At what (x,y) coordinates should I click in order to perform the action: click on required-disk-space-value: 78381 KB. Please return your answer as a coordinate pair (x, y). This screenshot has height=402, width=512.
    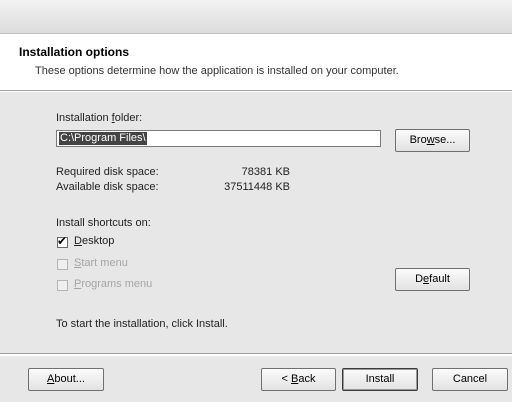
    Looking at the image, I should click on (265, 172).